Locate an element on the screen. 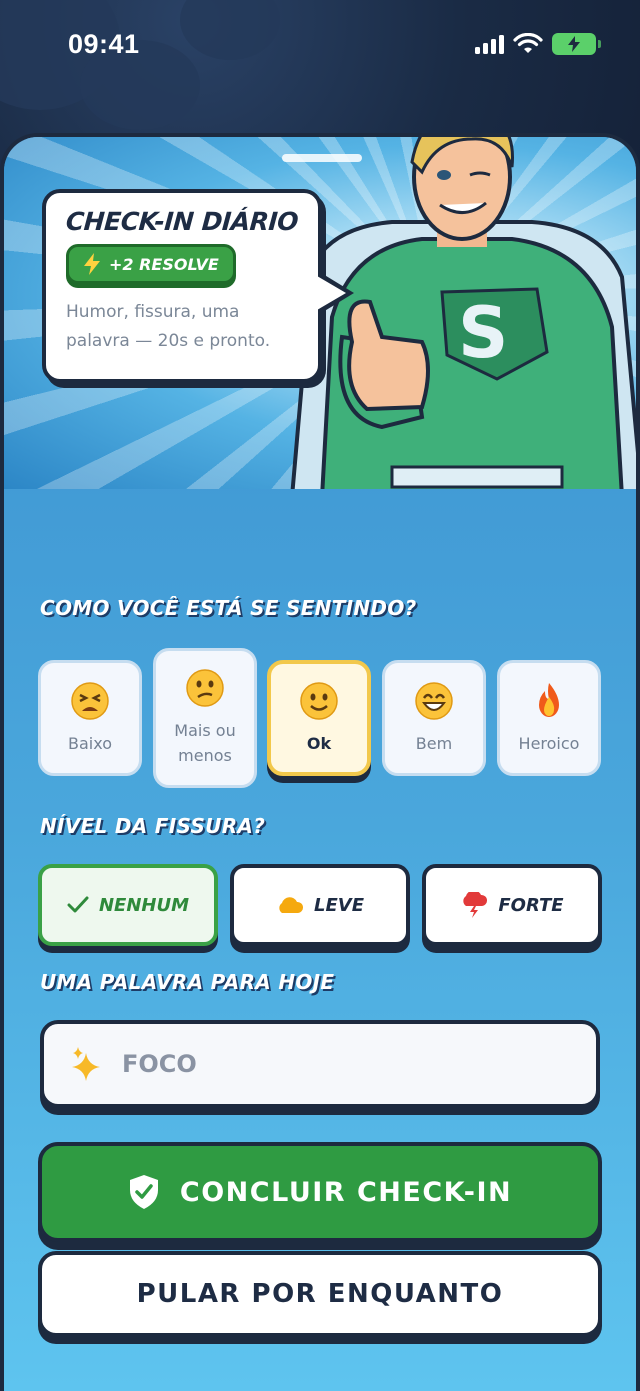 The width and height of the screenshot is (640, 1391). card-title: CHECK-IN DIÁRIO is located at coordinates (182, 221).